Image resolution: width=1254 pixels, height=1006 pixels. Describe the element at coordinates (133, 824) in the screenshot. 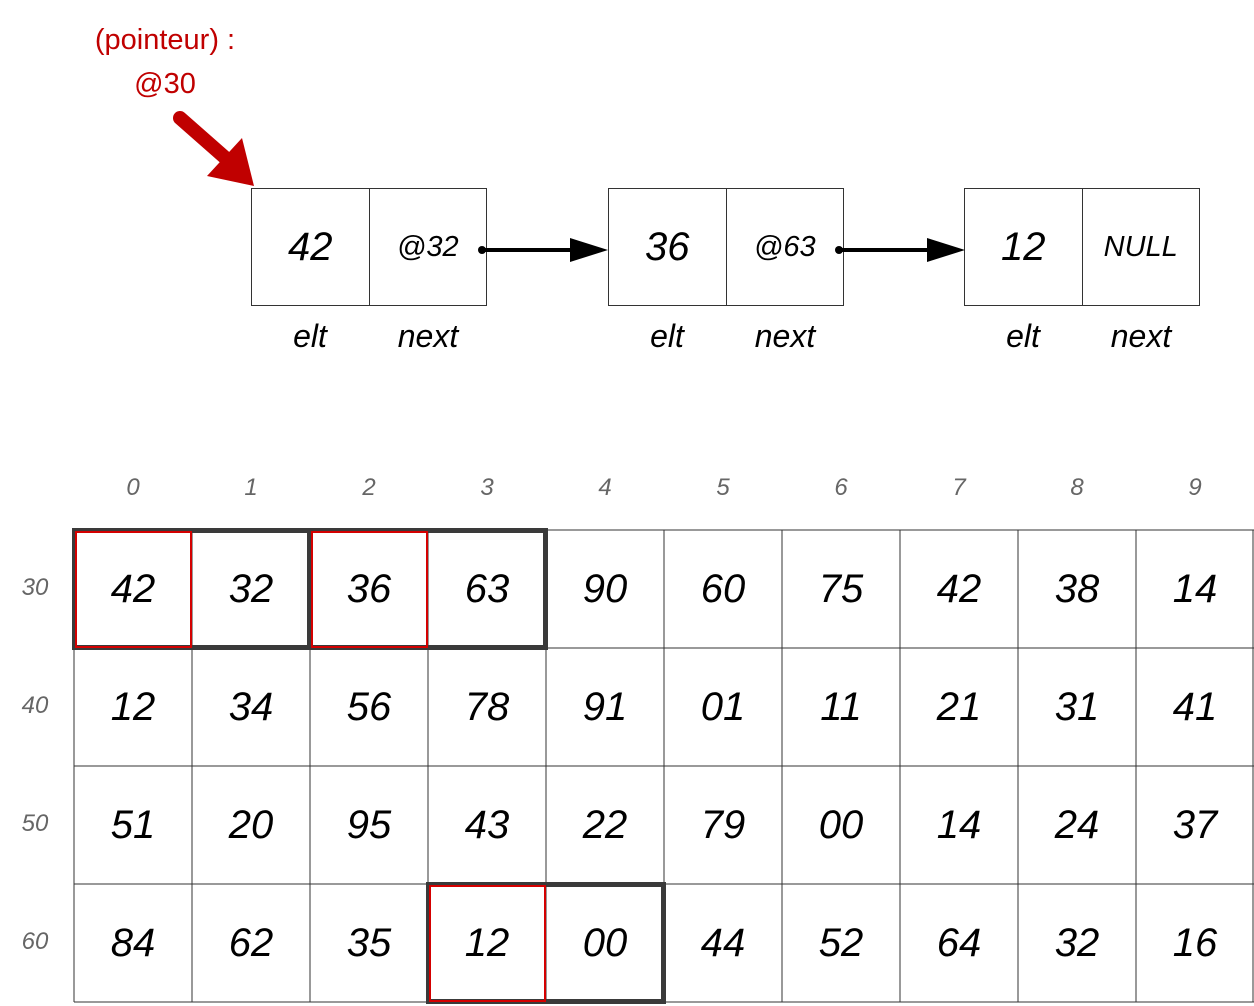

I see `memory-cell: 51` at that location.